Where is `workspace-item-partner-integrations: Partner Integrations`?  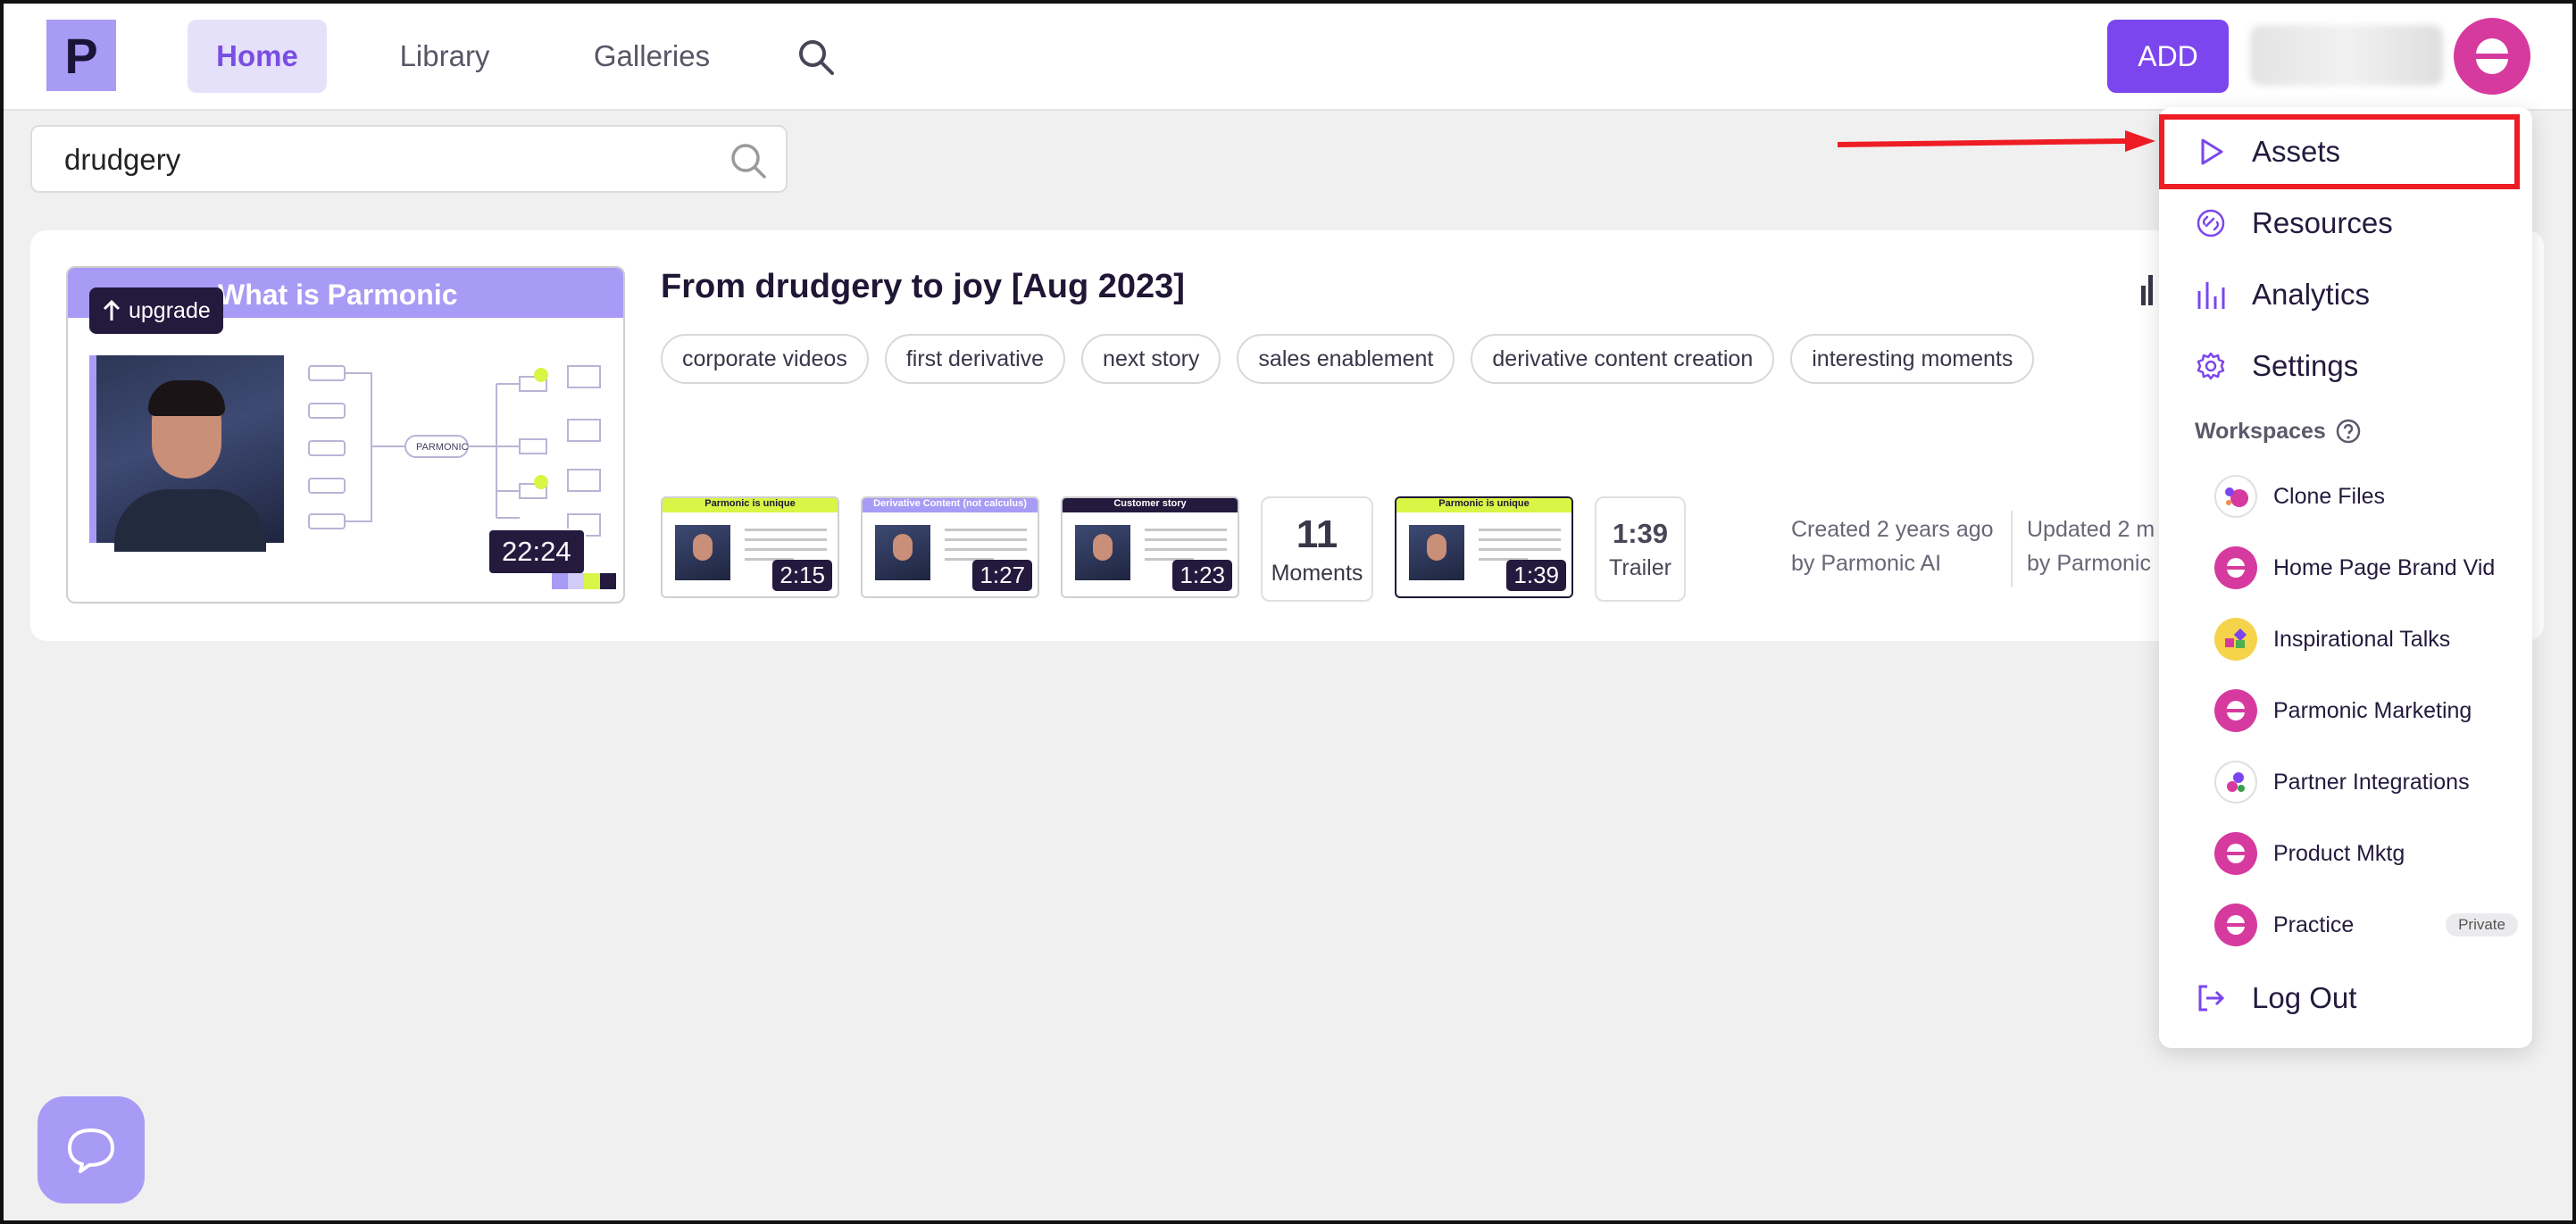 workspace-item-partner-integrations: Partner Integrations is located at coordinates (2366, 782).